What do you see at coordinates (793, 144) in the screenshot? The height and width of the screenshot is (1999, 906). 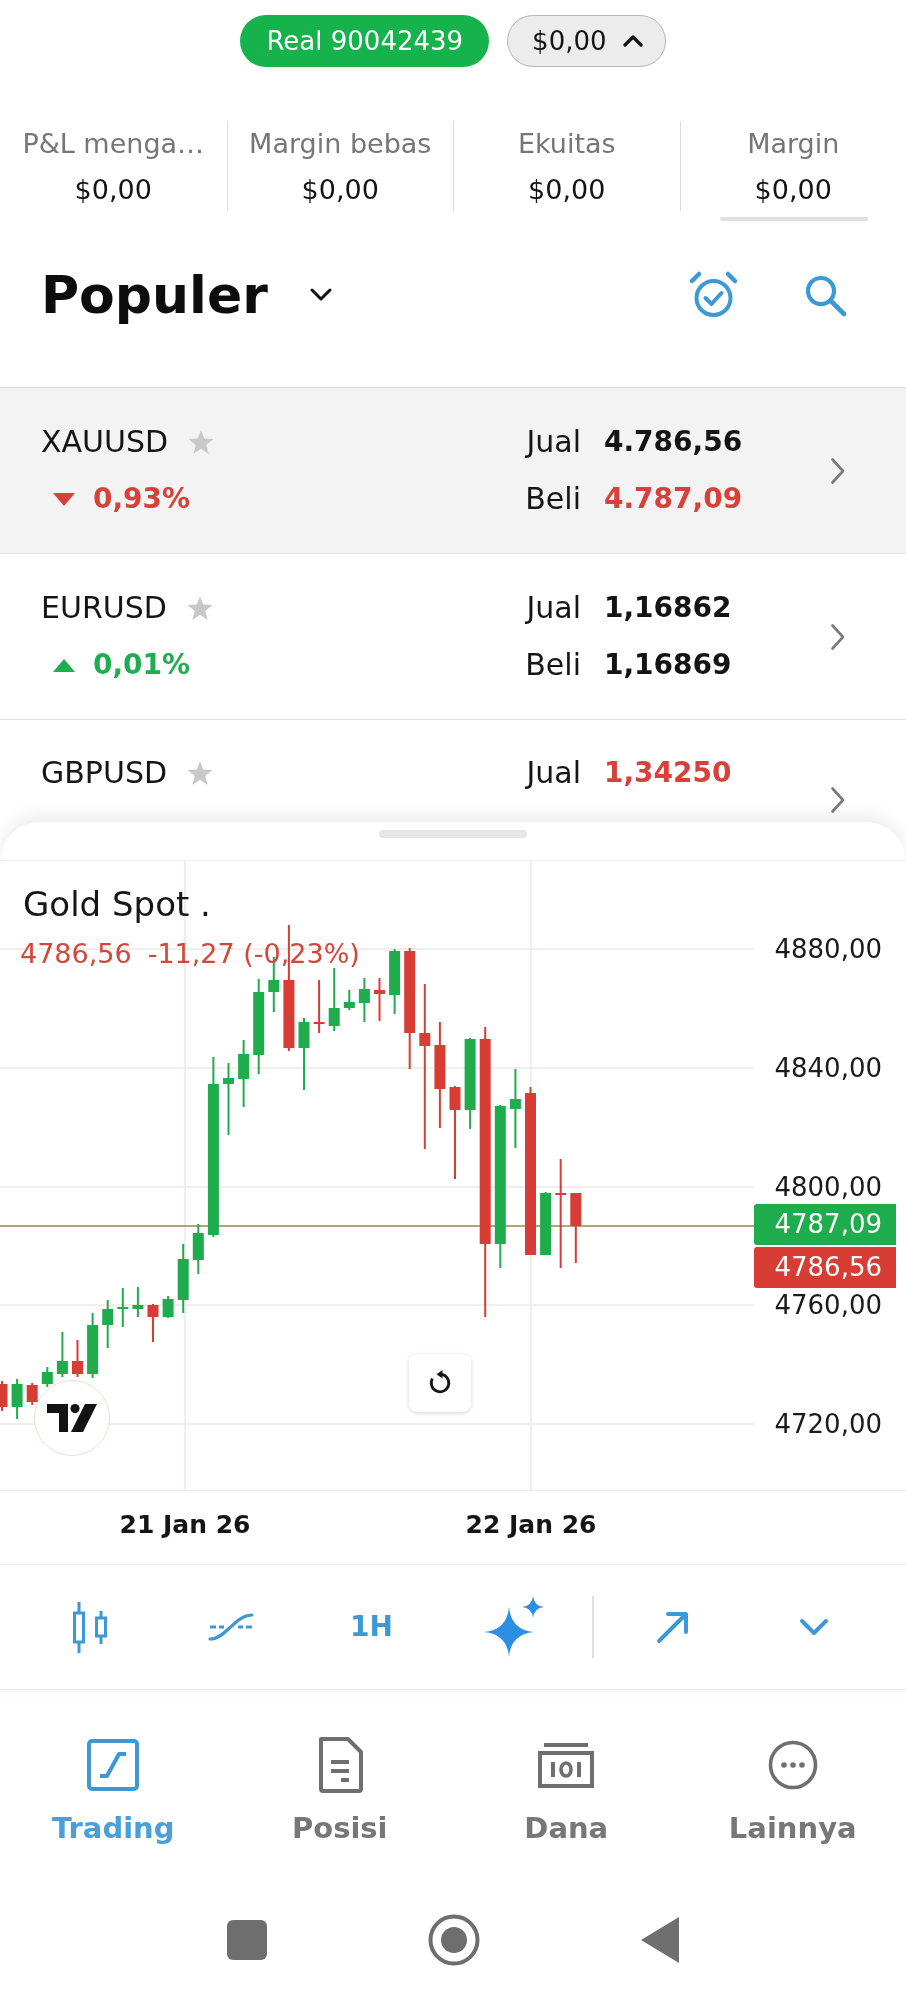 I see `summary-label: Margin` at bounding box center [793, 144].